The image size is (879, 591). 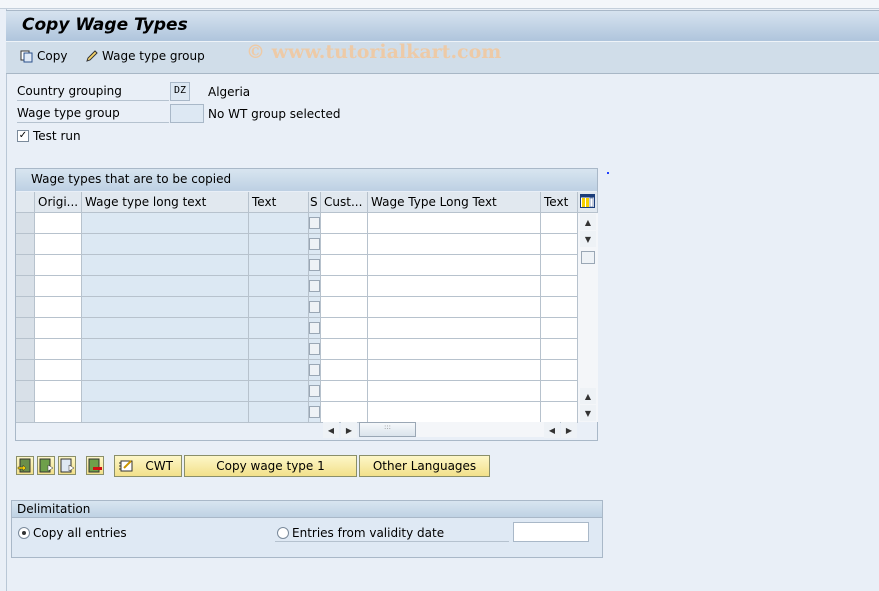 I want to click on test-run-checkbox: ✓, so click(x=23, y=136).